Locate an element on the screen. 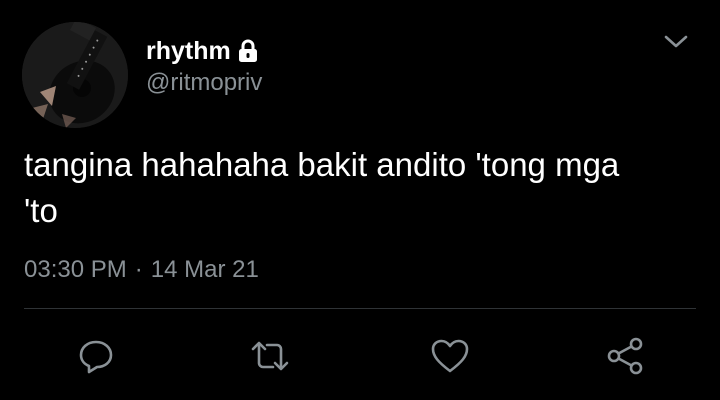 The image size is (720, 400). heart-icon is located at coordinates (450, 356).